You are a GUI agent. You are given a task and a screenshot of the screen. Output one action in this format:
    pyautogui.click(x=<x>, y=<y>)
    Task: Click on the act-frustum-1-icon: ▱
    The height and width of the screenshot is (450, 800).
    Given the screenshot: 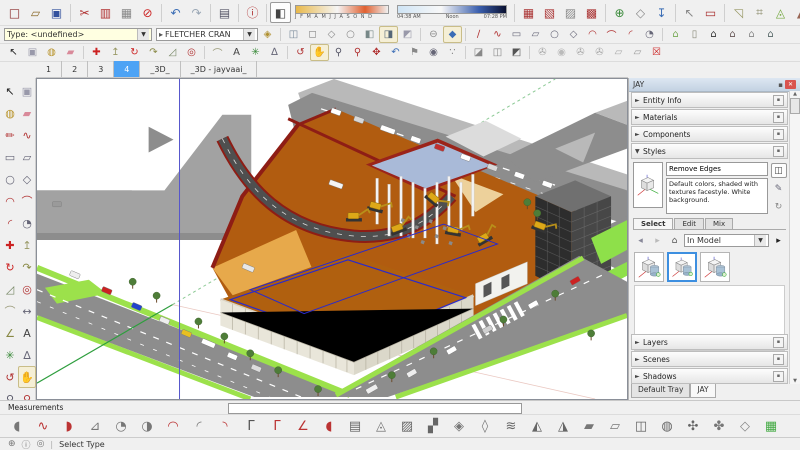 What is the action you would take?
    pyautogui.click(x=618, y=52)
    